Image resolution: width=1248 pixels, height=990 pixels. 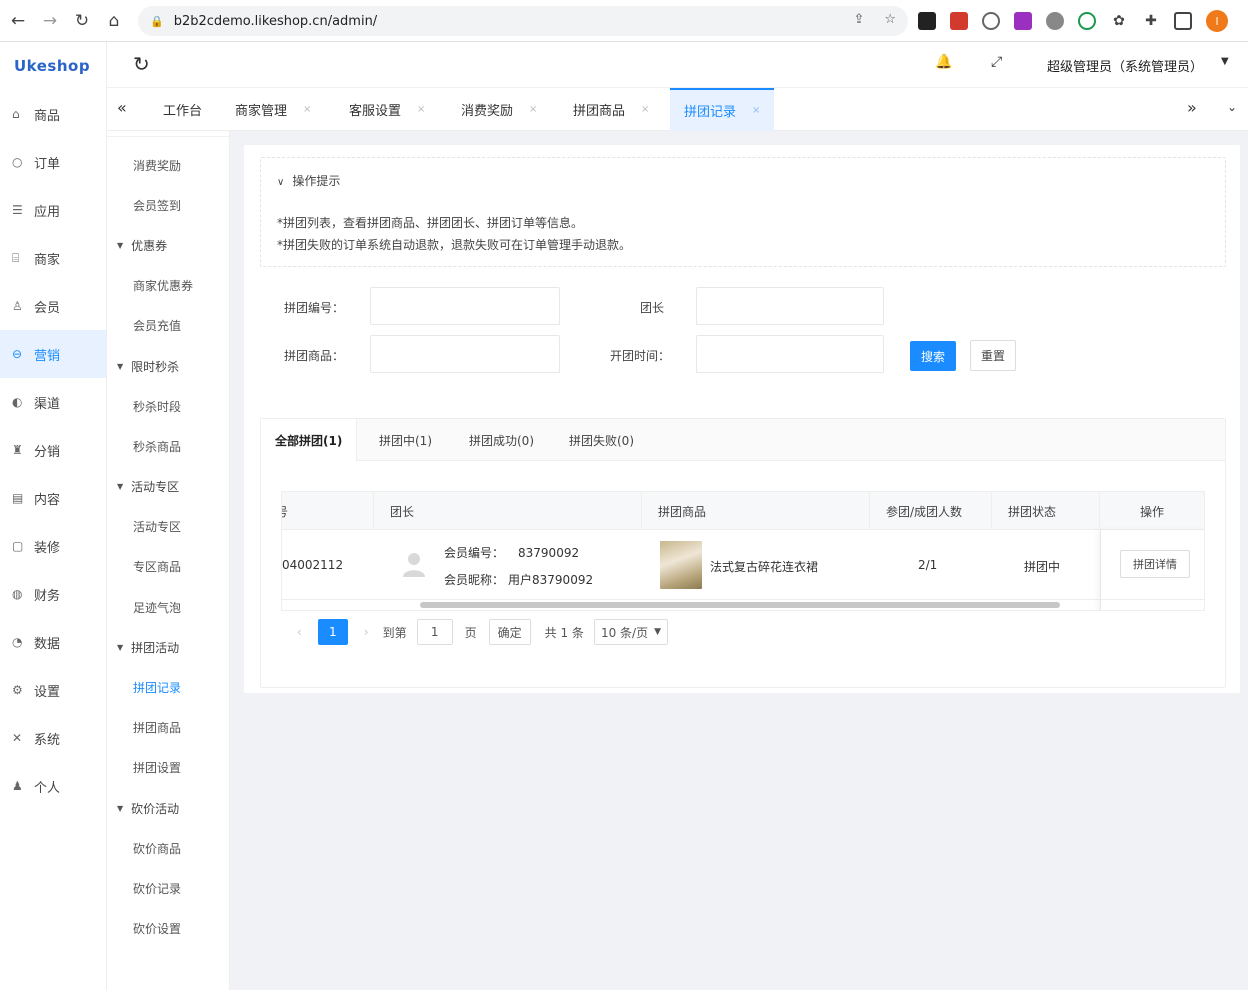 I want to click on subside-item-0: 消费奖励, so click(x=168, y=165).